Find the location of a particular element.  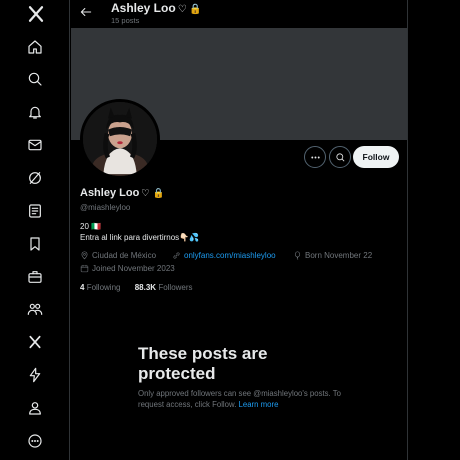

joined-item: Joined November 2023 is located at coordinates (127, 268).